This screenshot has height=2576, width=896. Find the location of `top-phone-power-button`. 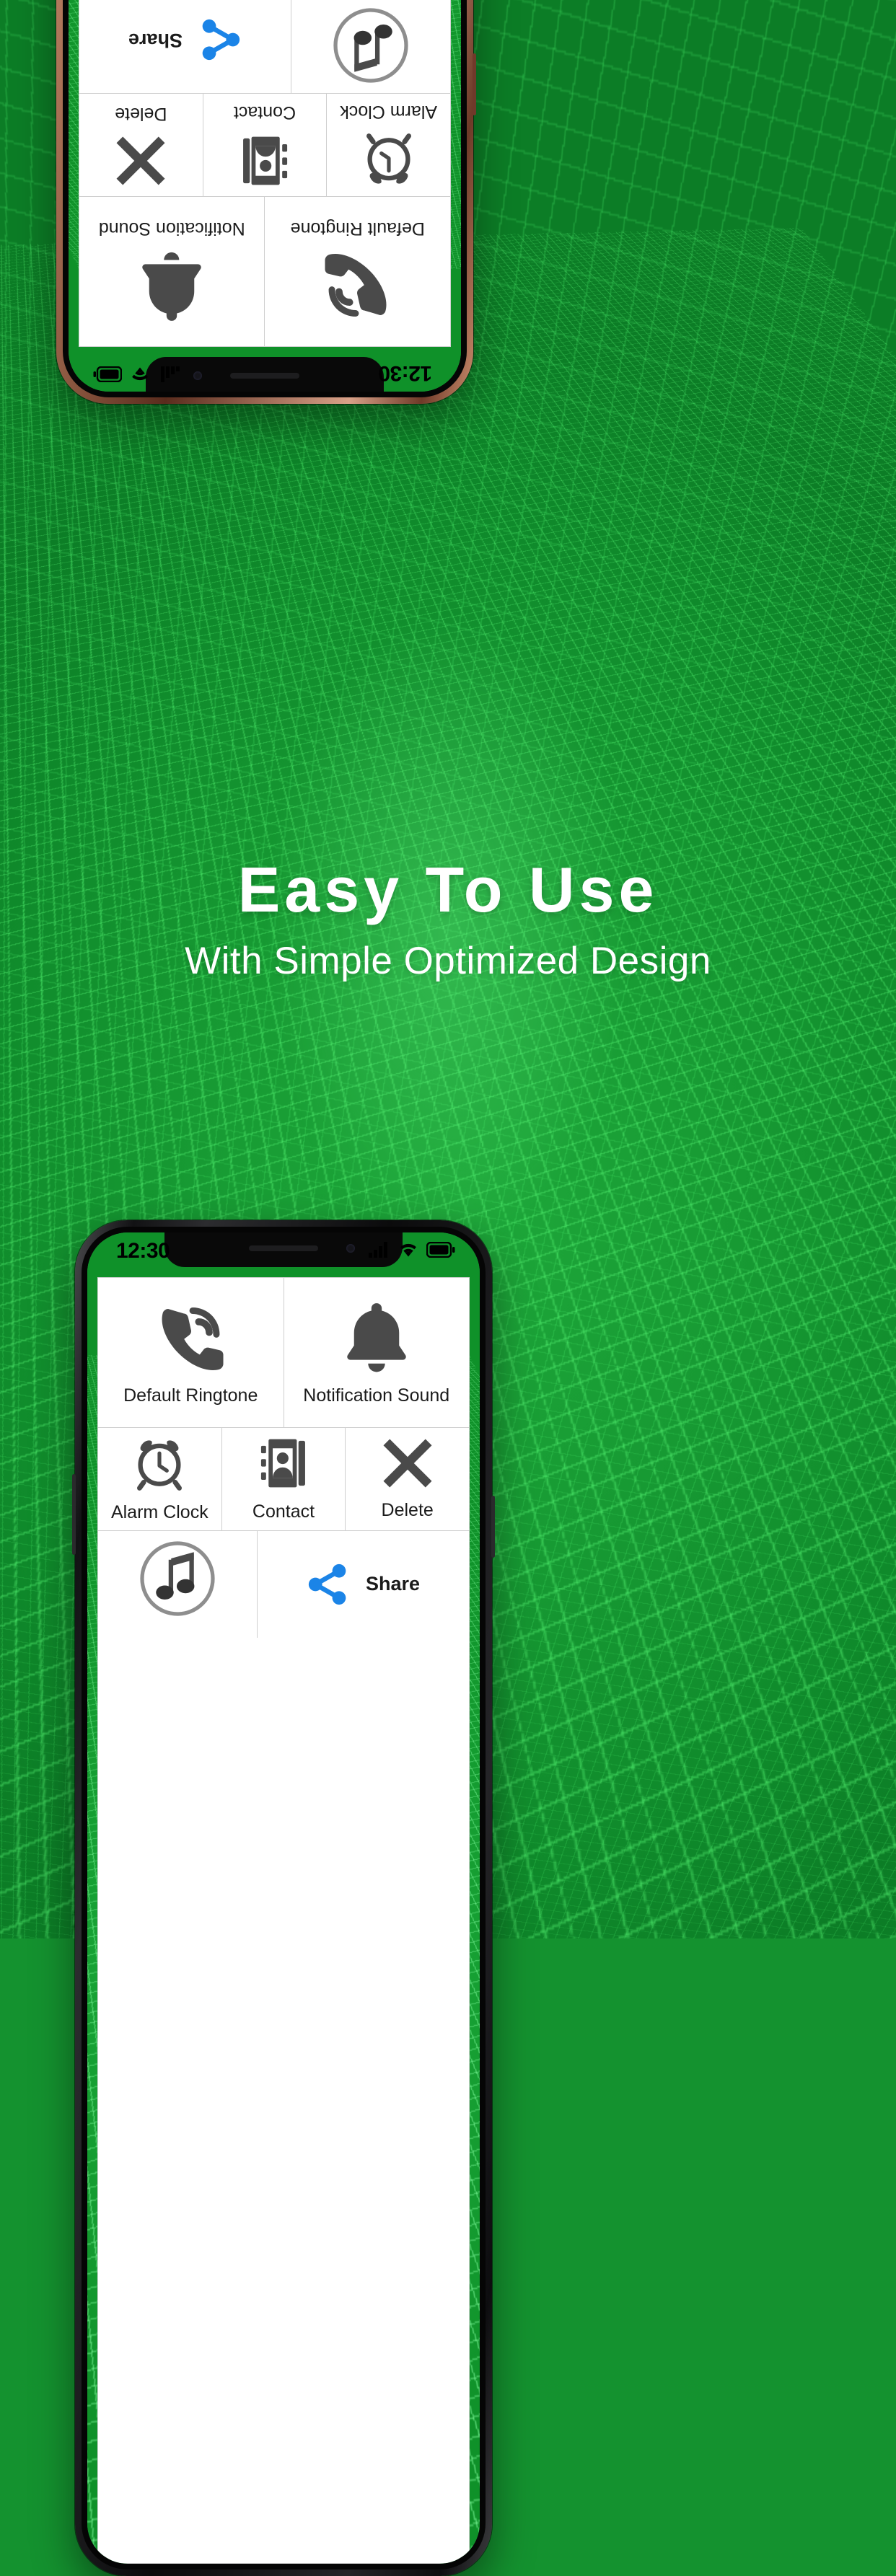

top-phone-power-button is located at coordinates (55, 50).